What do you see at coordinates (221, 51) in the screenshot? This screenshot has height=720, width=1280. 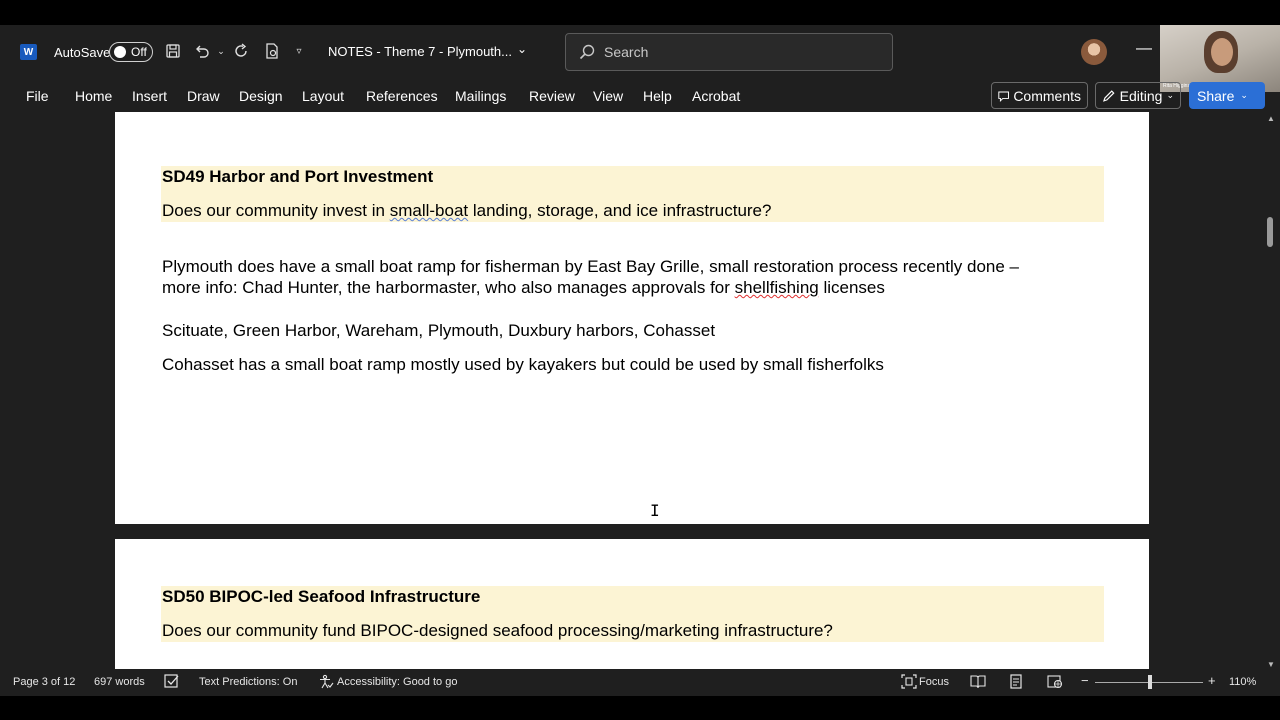 I see `undo-dropdown-icon: ⌄` at bounding box center [221, 51].